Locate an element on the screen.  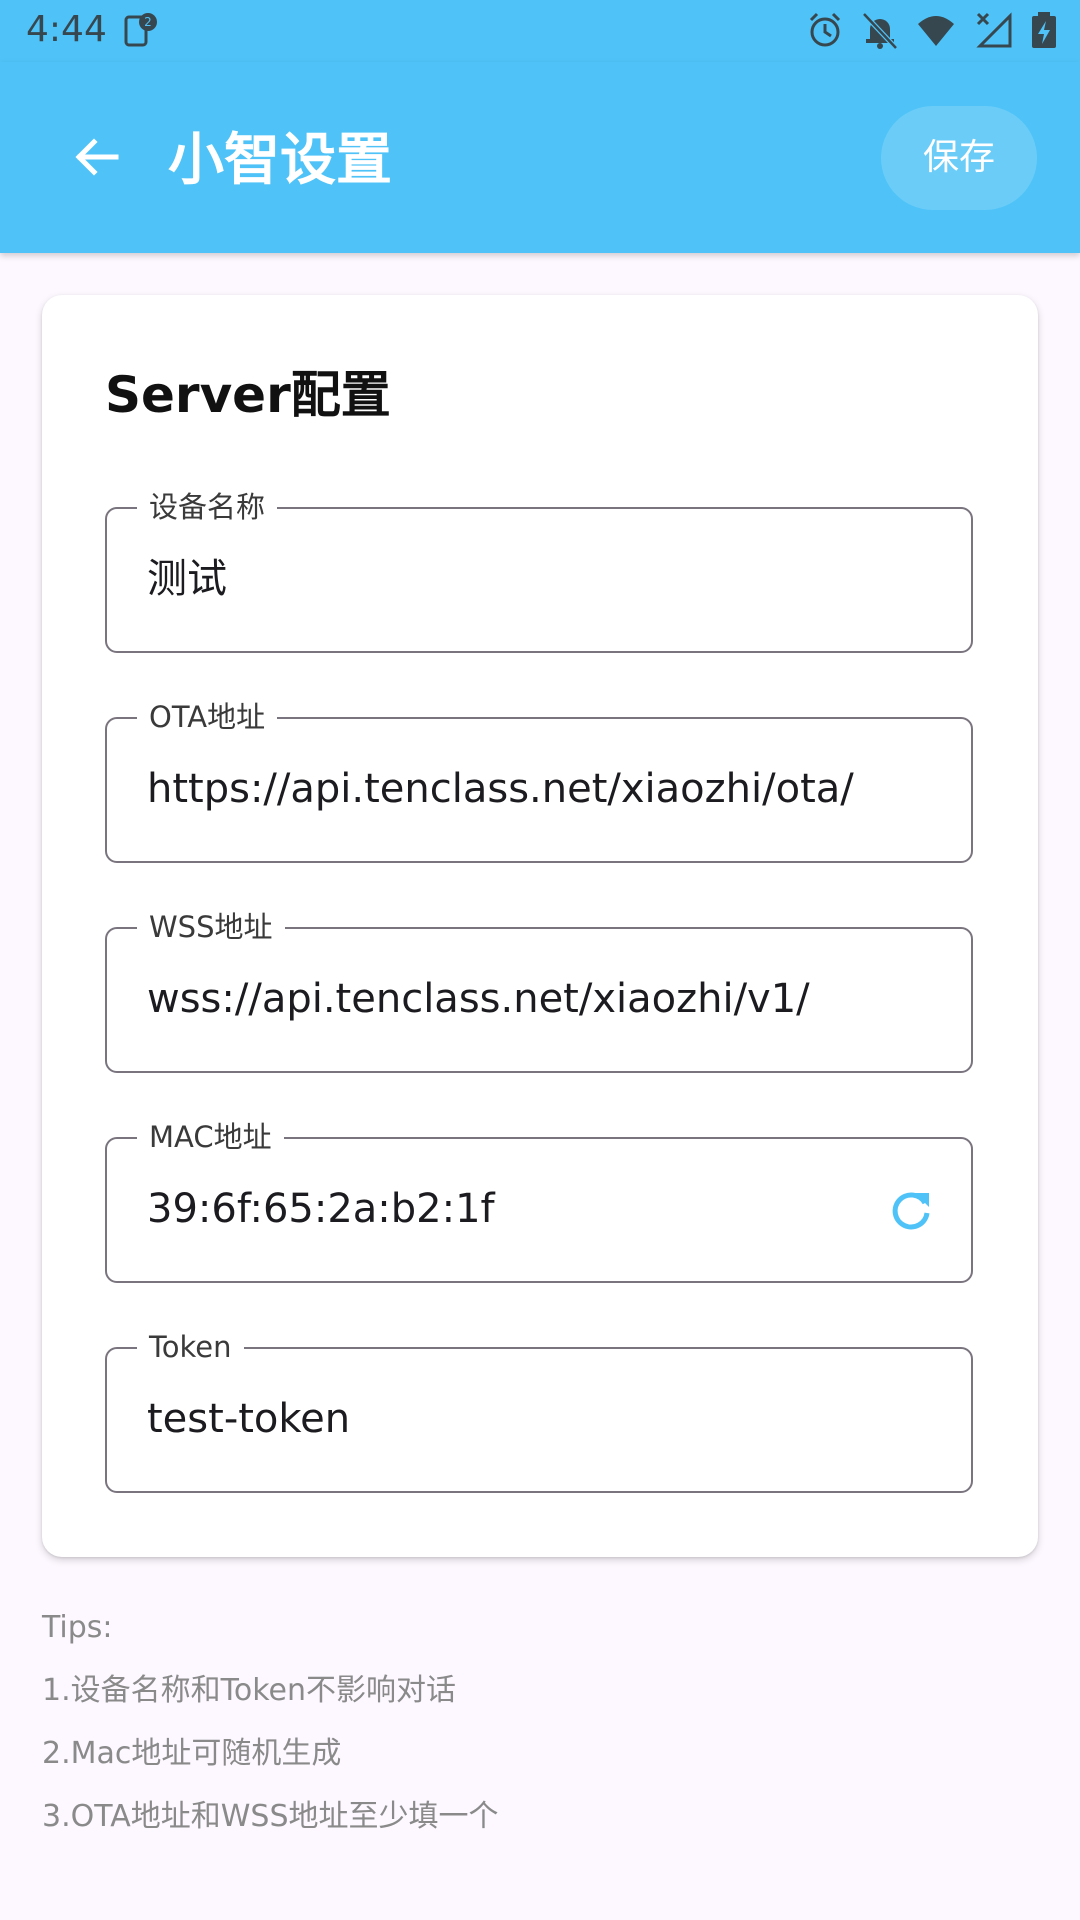
wifi-icon is located at coordinates (936, 31).